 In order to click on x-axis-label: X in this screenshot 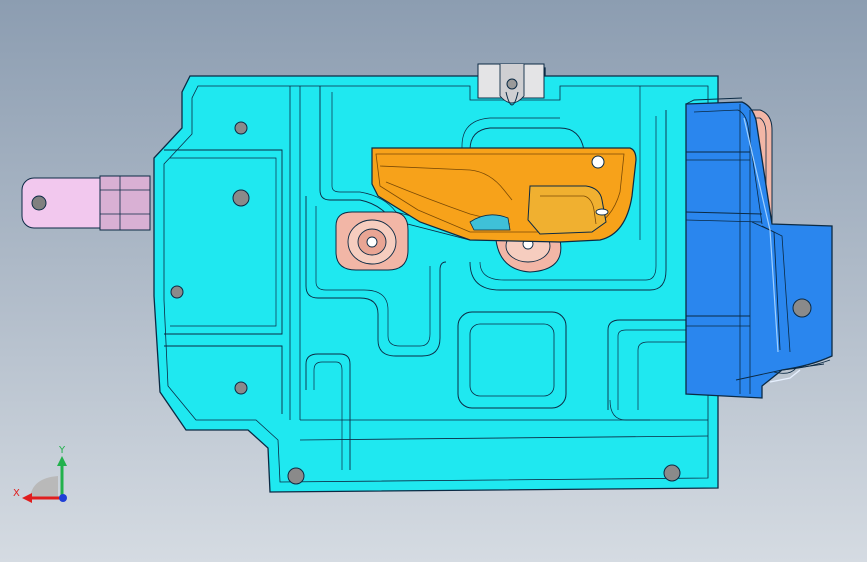, I will do `click(16, 493)`.